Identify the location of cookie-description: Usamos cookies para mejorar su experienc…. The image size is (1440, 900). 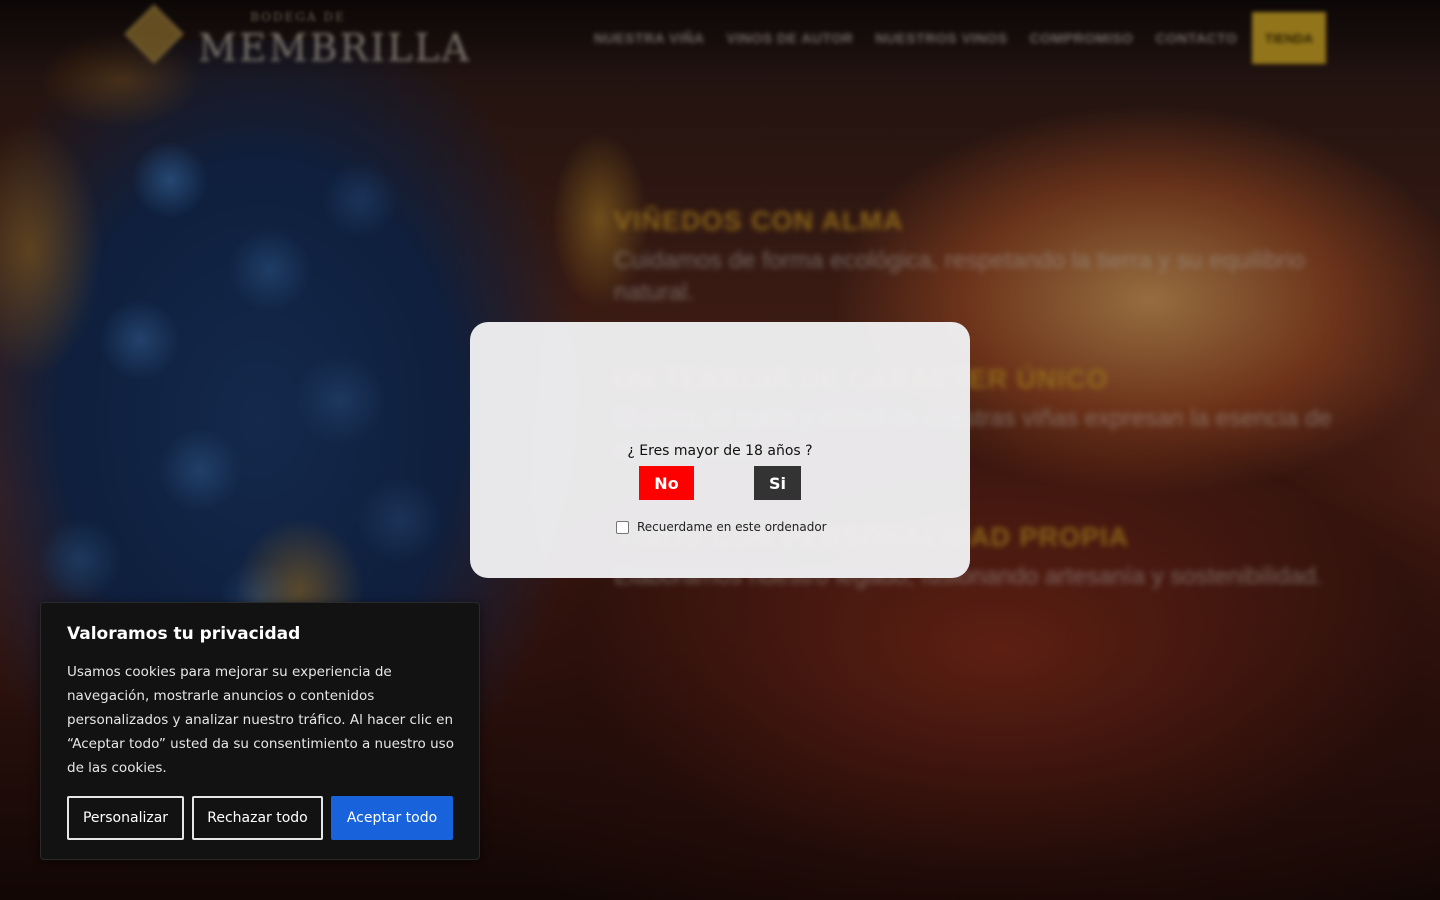
(260, 720).